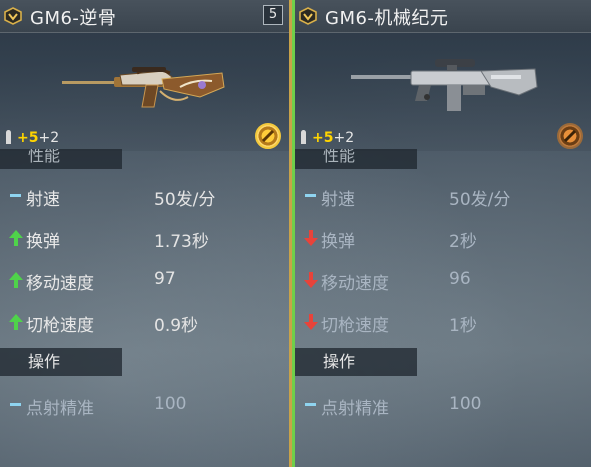 This screenshot has height=467, width=591. What do you see at coordinates (73, 18) in the screenshot?
I see `weapon-title: GM6-逆骨` at bounding box center [73, 18].